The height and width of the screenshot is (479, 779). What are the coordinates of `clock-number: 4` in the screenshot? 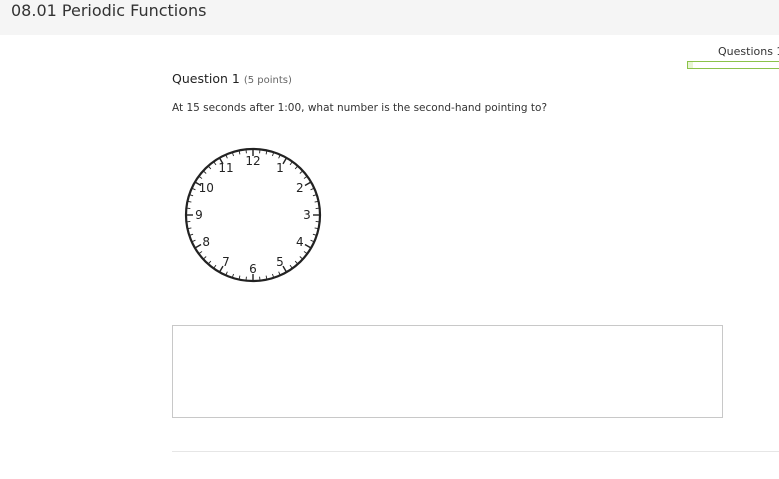 It's located at (300, 242).